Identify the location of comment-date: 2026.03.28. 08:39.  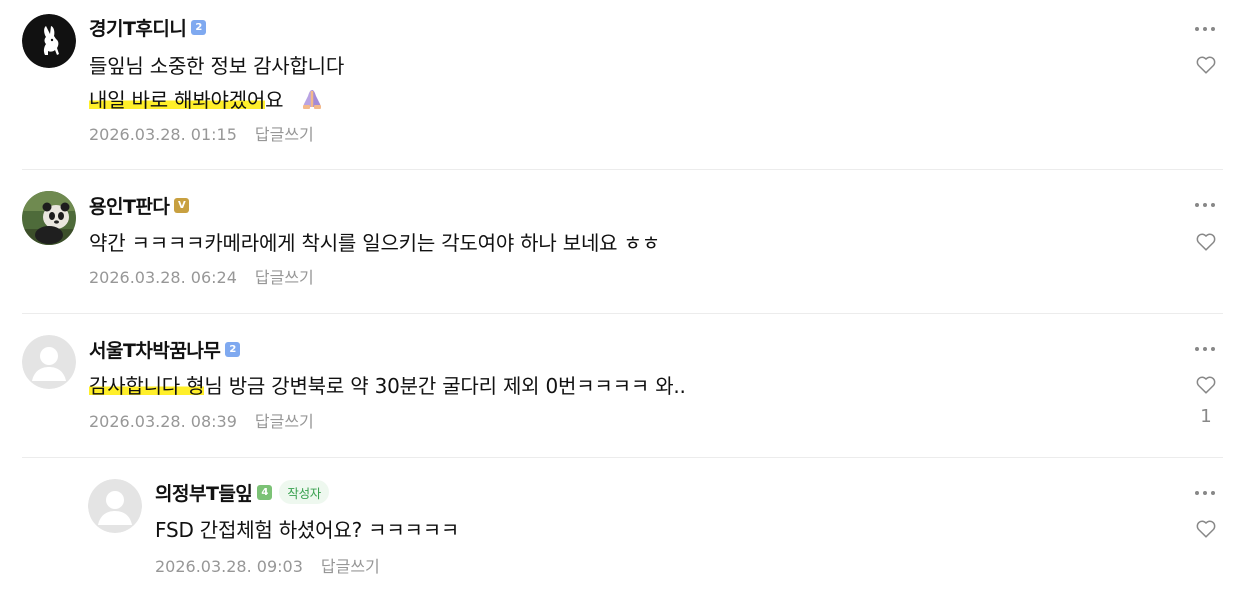
(163, 421).